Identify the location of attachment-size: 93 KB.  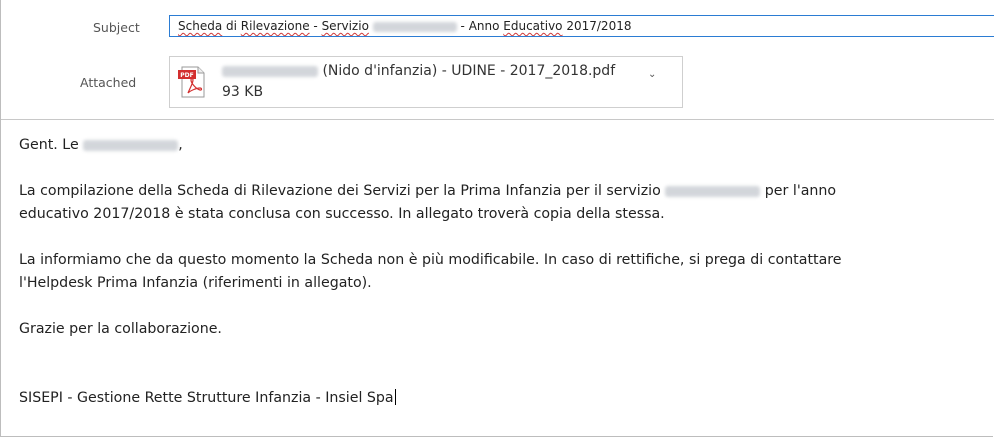
(243, 92).